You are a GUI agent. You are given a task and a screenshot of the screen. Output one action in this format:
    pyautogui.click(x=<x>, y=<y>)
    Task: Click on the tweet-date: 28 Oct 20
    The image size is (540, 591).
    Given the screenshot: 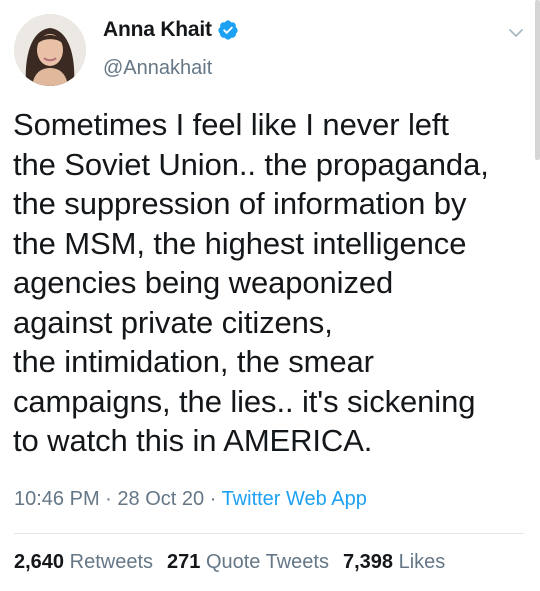 What is the action you would take?
    pyautogui.click(x=160, y=499)
    